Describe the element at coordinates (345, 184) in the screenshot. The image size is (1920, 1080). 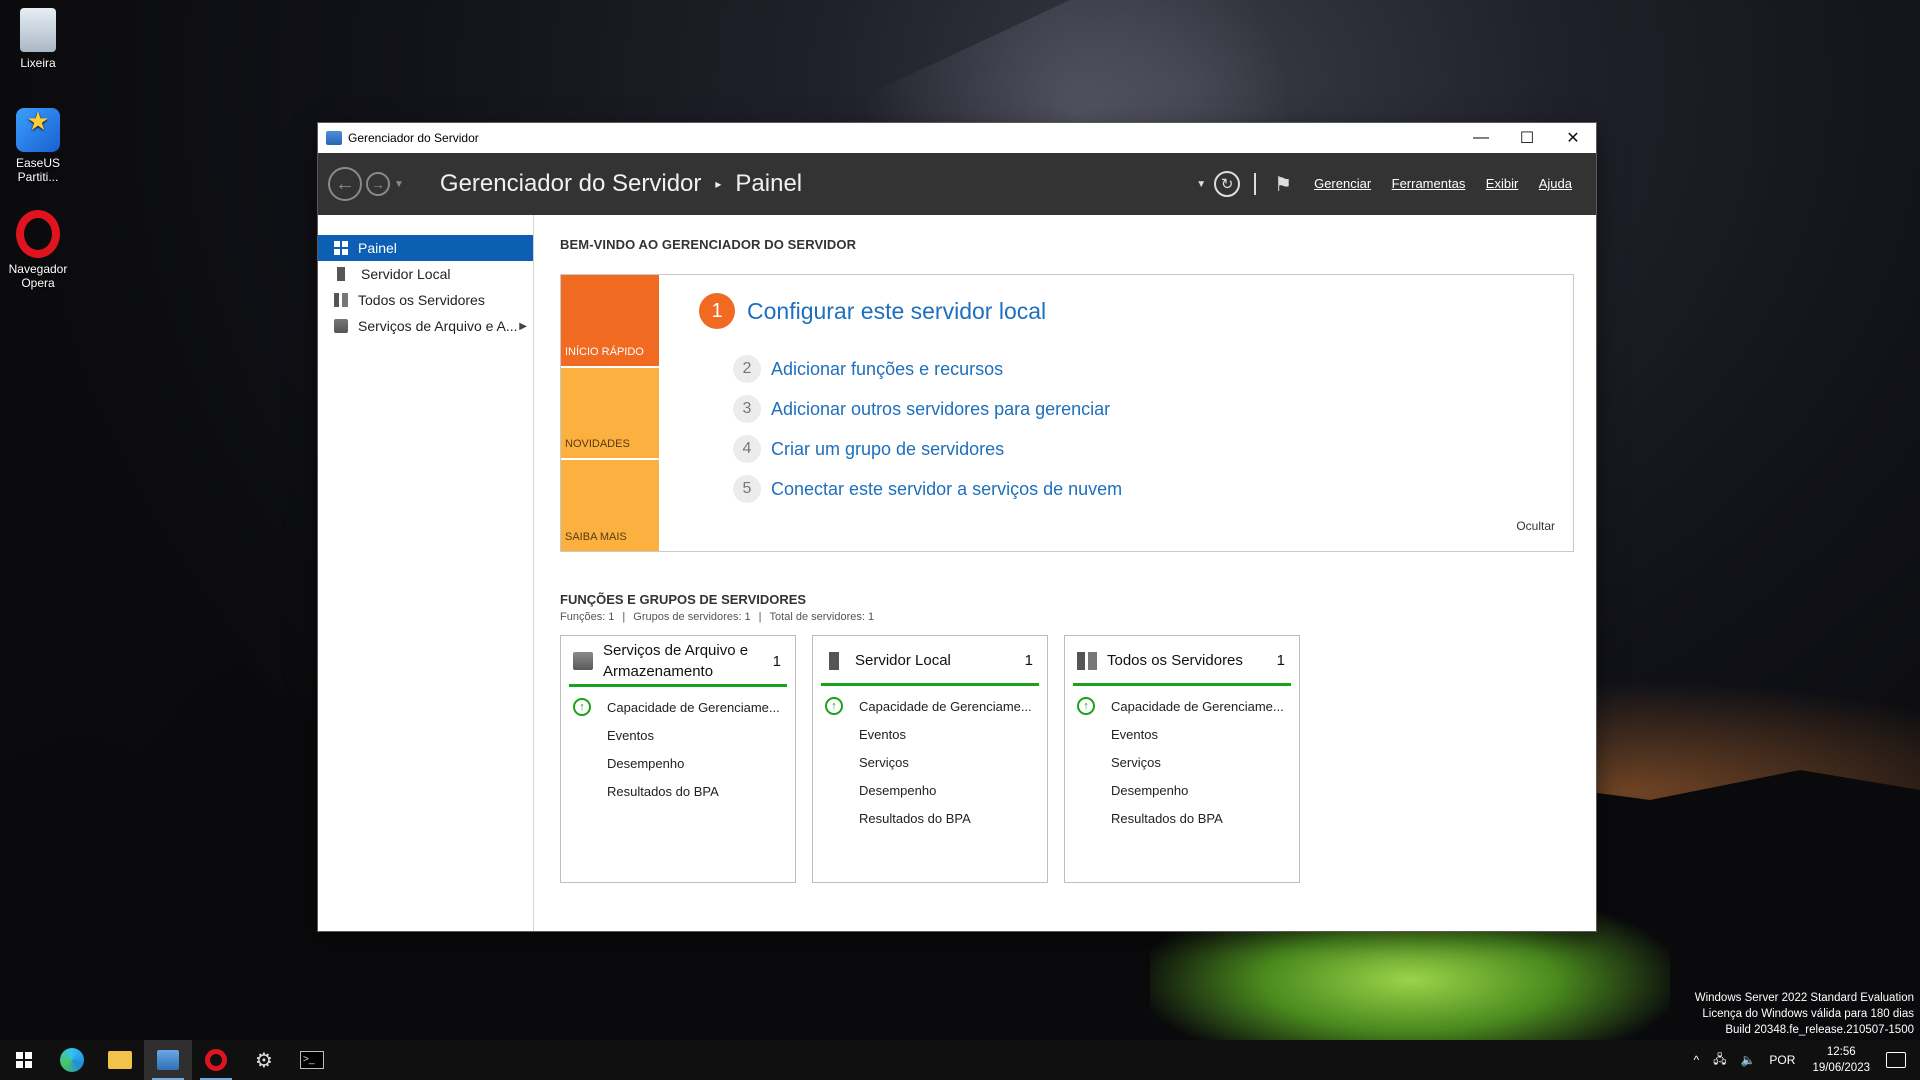
I see `back-button: ←` at that location.